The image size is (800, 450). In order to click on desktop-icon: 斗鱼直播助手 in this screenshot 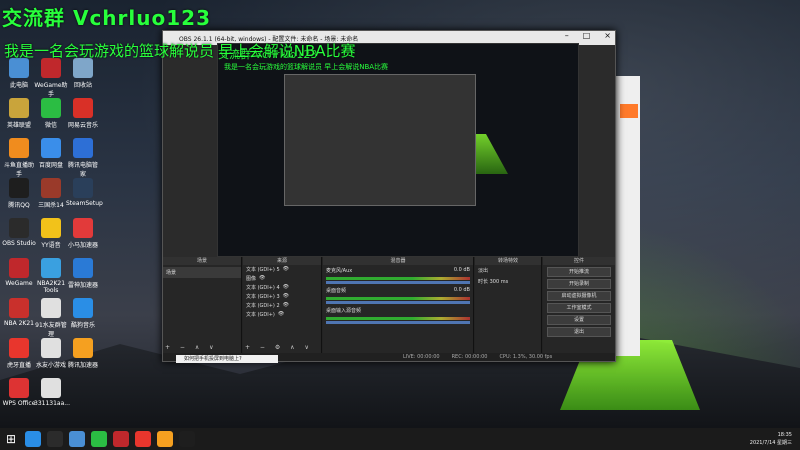, I will do `click(19, 158)`.